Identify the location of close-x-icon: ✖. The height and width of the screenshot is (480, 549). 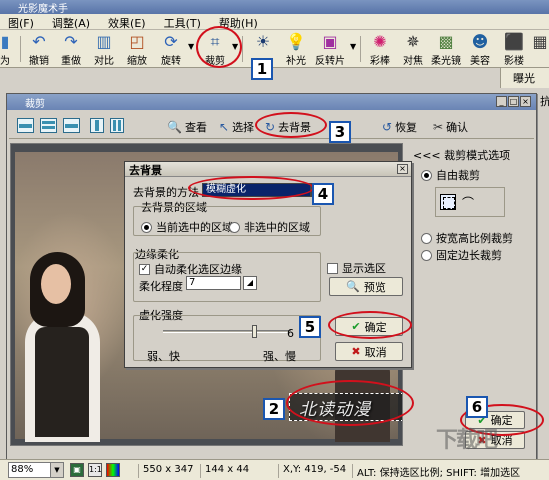
(356, 351).